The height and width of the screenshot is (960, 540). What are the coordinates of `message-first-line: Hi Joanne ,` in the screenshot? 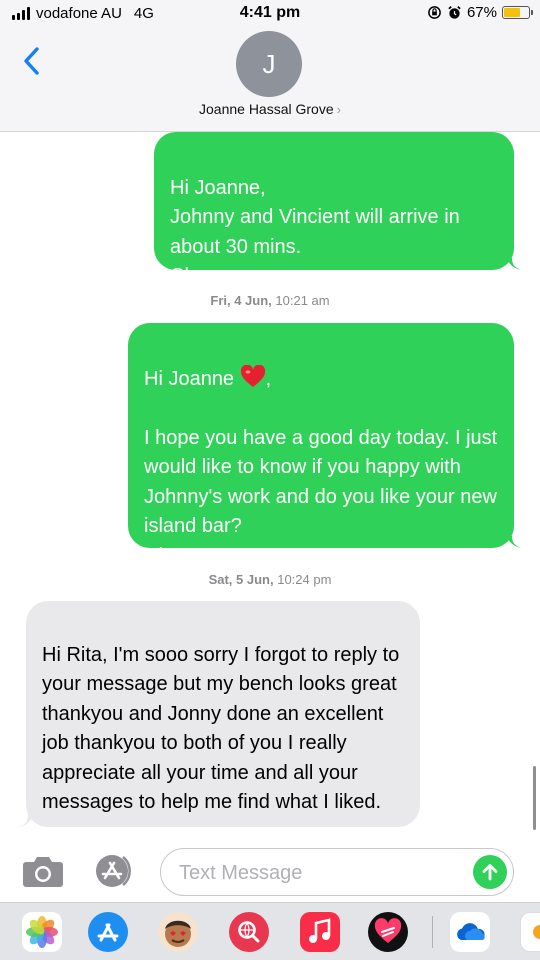 It's located at (321, 379).